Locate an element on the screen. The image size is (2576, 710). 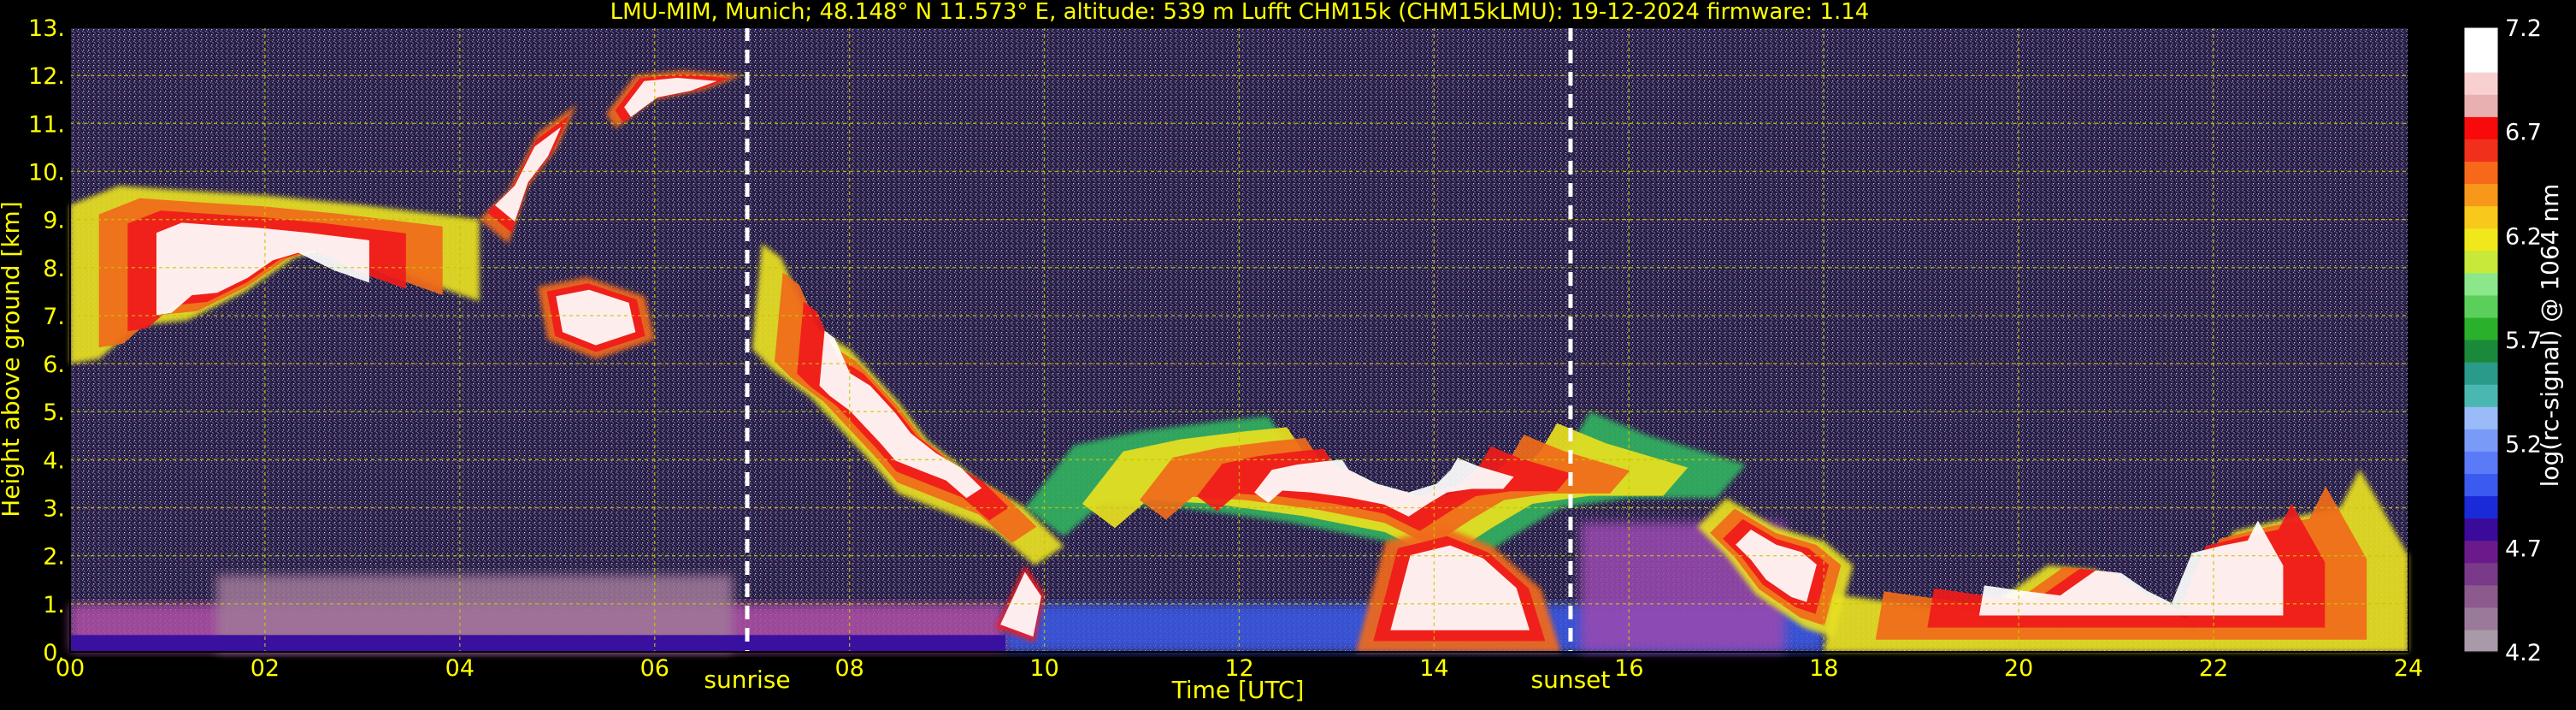
y-tick-label: 13. is located at coordinates (46, 28).